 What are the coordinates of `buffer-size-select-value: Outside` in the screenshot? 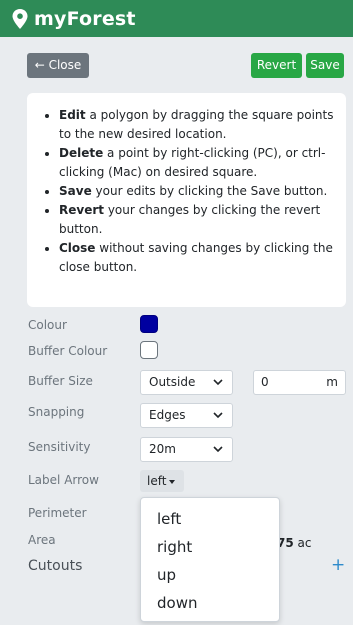 It's located at (172, 382).